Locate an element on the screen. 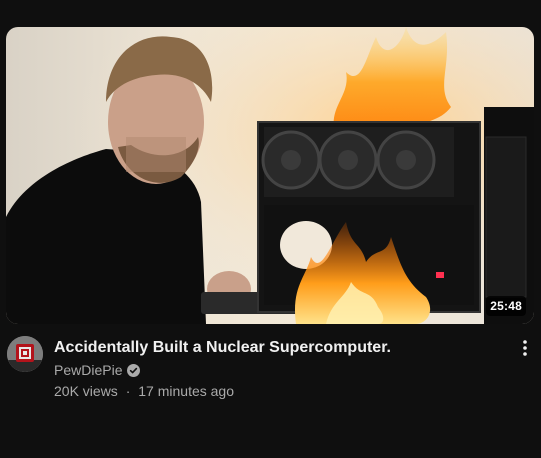 The height and width of the screenshot is (458, 541). video-metadata: 20K views · 17 minutes ago is located at coordinates (144, 391).